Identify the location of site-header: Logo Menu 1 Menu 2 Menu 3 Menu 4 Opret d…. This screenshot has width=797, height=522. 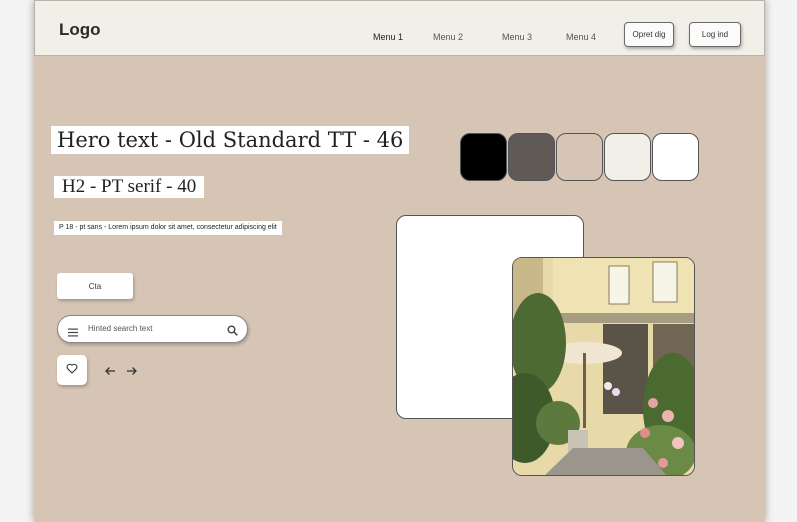
(399, 28).